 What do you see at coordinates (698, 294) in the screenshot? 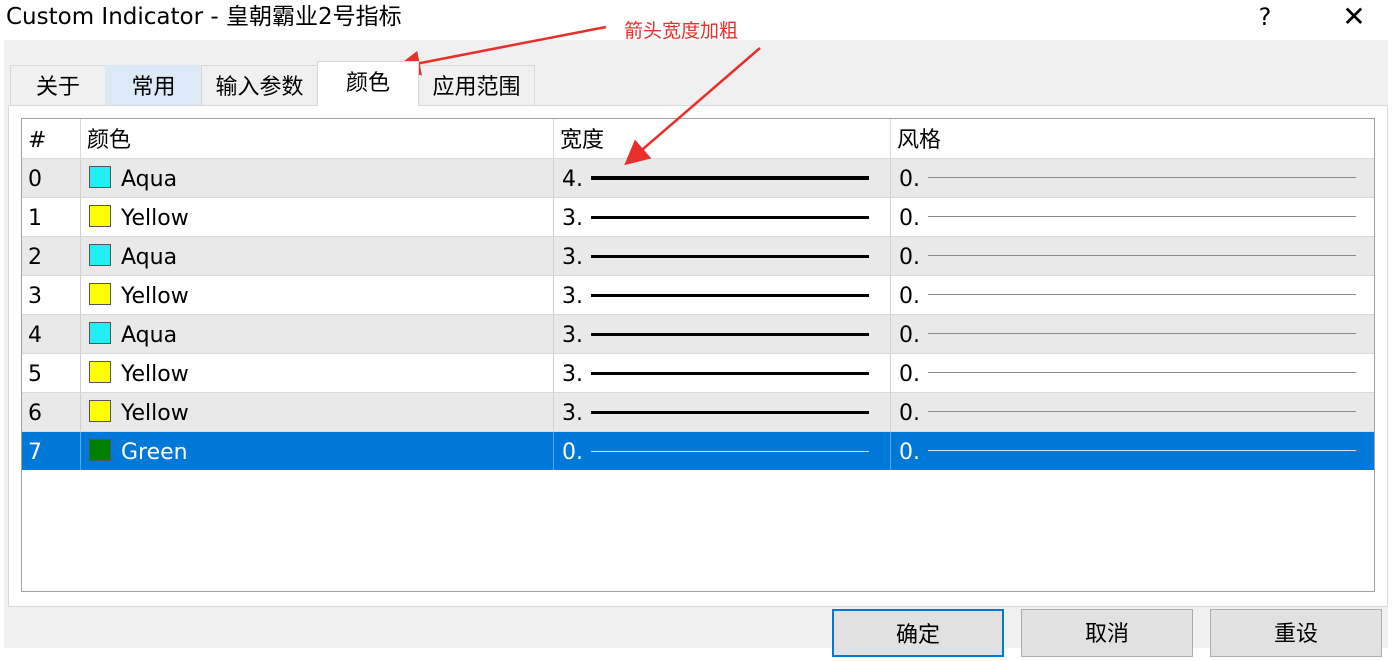
I see `table-row: 3 Yellow 3. 0.` at bounding box center [698, 294].